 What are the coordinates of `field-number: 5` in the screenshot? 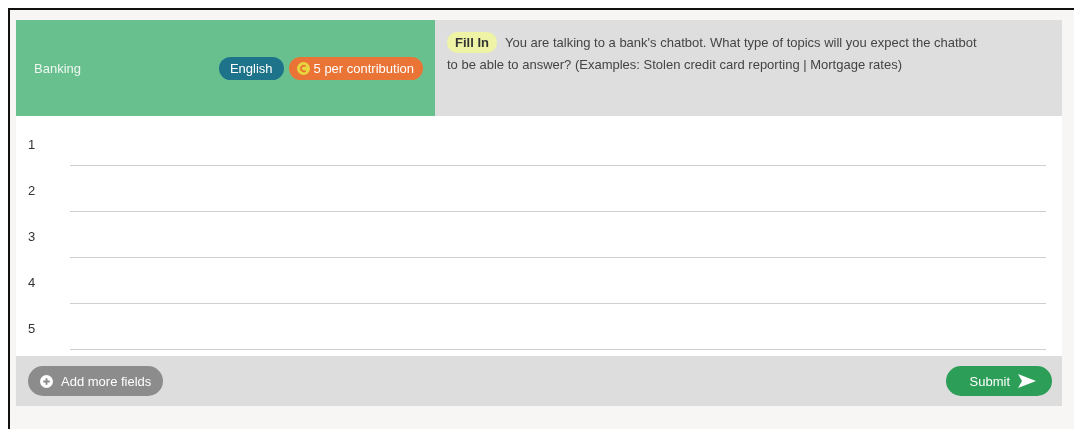 It's located at (32, 329).